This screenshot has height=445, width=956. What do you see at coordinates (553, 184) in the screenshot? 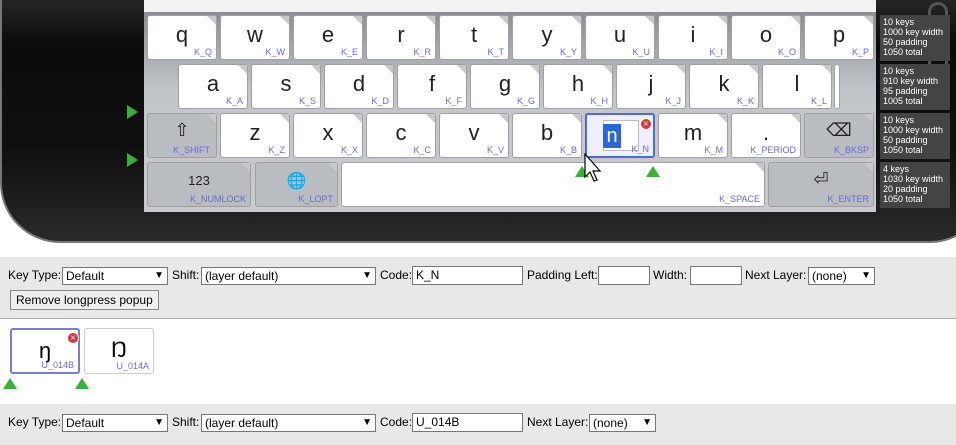
I see `key-space: K_SPACE` at bounding box center [553, 184].